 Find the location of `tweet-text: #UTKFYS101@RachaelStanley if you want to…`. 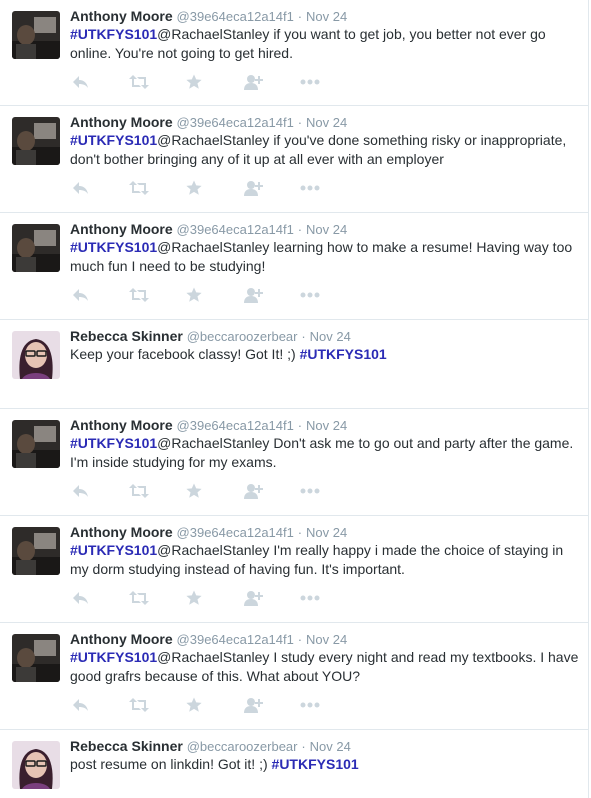

tweet-text: #UTKFYS101@RachaelStanley if you want to… is located at coordinates (326, 44).